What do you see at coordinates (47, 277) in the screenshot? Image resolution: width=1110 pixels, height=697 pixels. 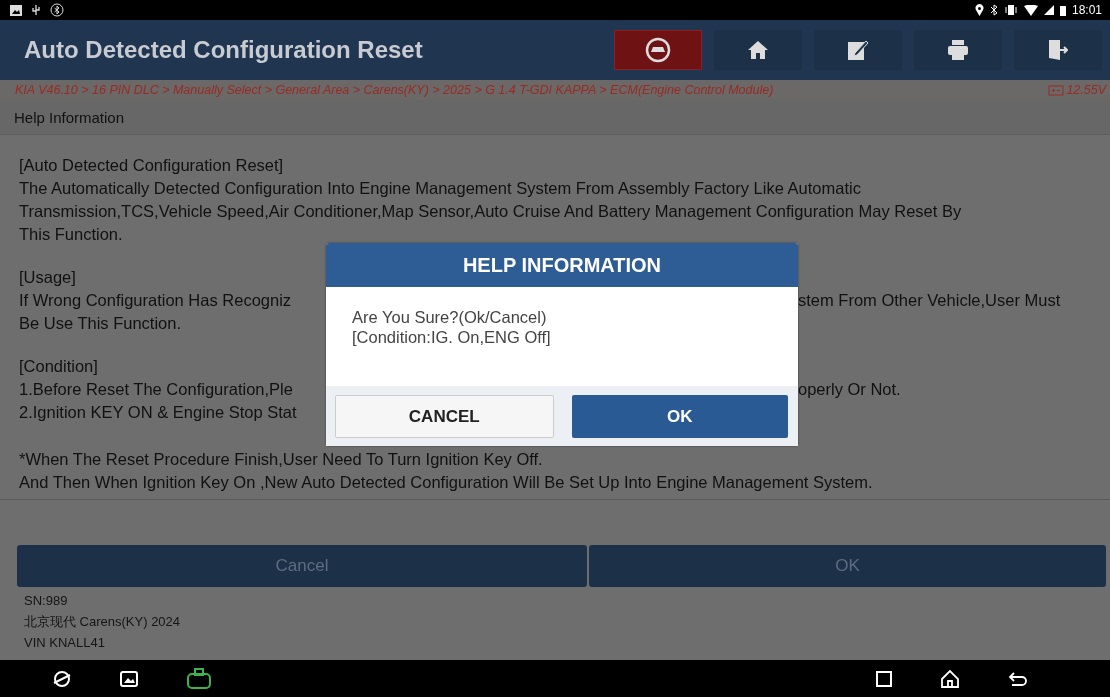 I see `help-text: [Usage]` at bounding box center [47, 277].